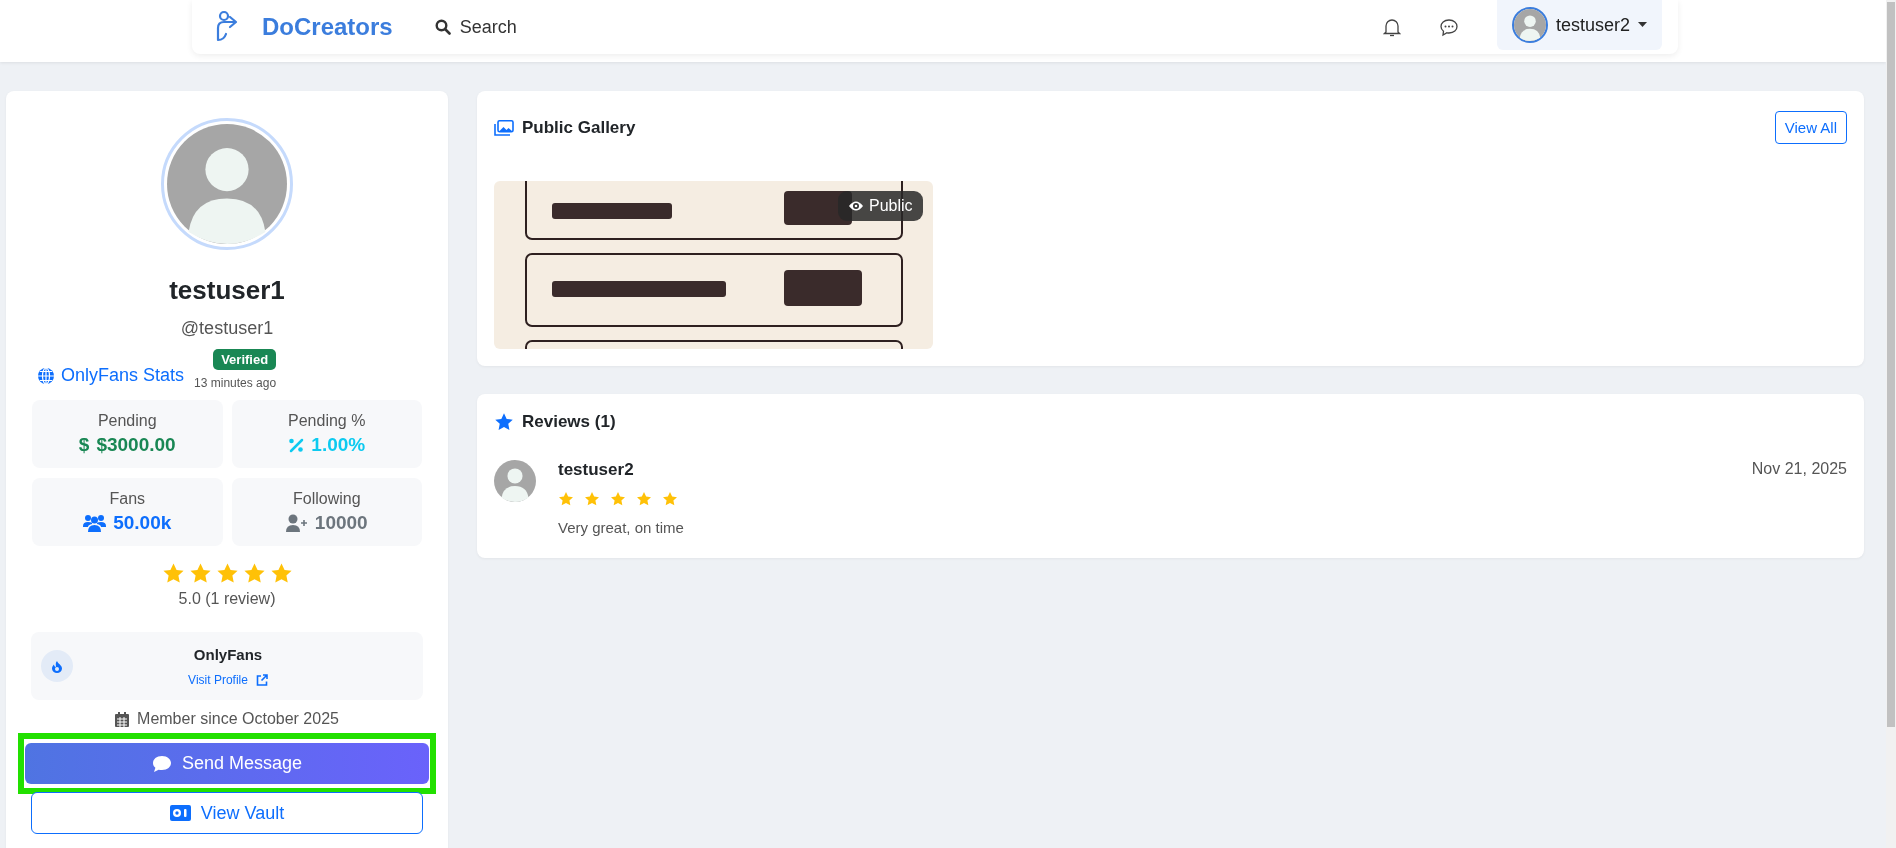 Image resolution: width=1896 pixels, height=848 pixels. Describe the element at coordinates (326, 499) in the screenshot. I see `stat-label: Following` at that location.